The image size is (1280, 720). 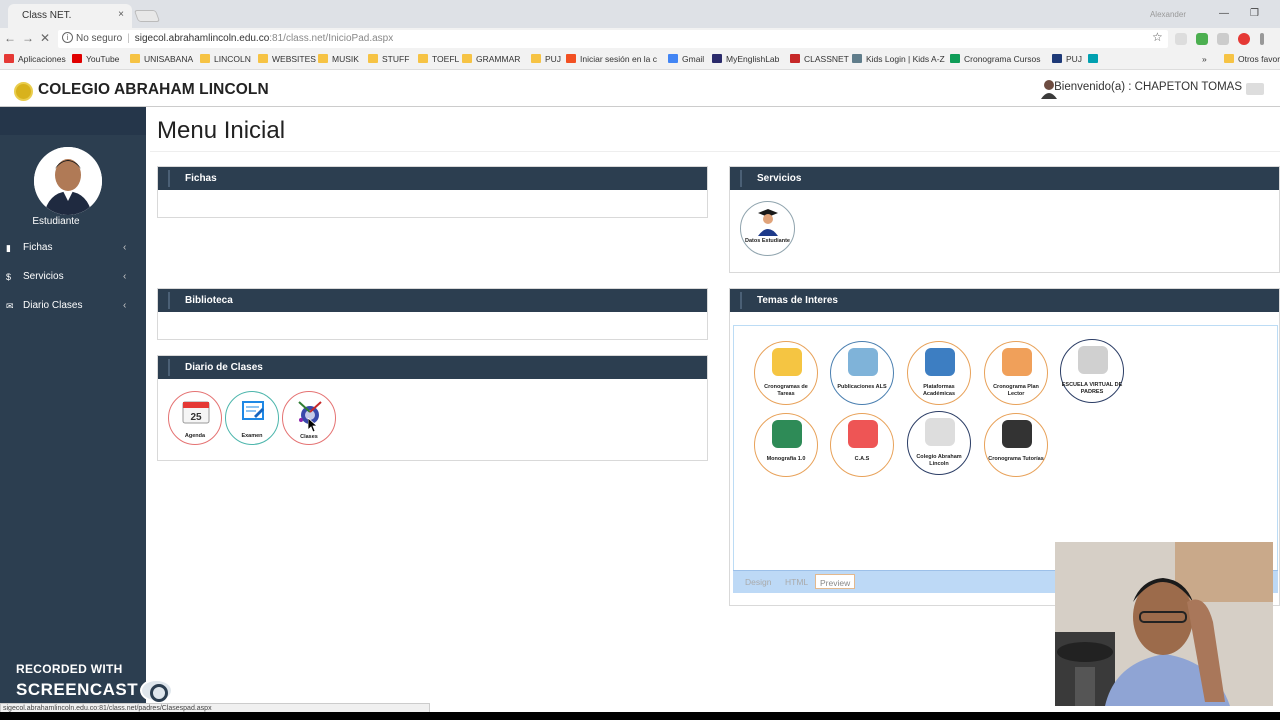 I want to click on bookmark-item: GRAMMAR, so click(x=491, y=59).